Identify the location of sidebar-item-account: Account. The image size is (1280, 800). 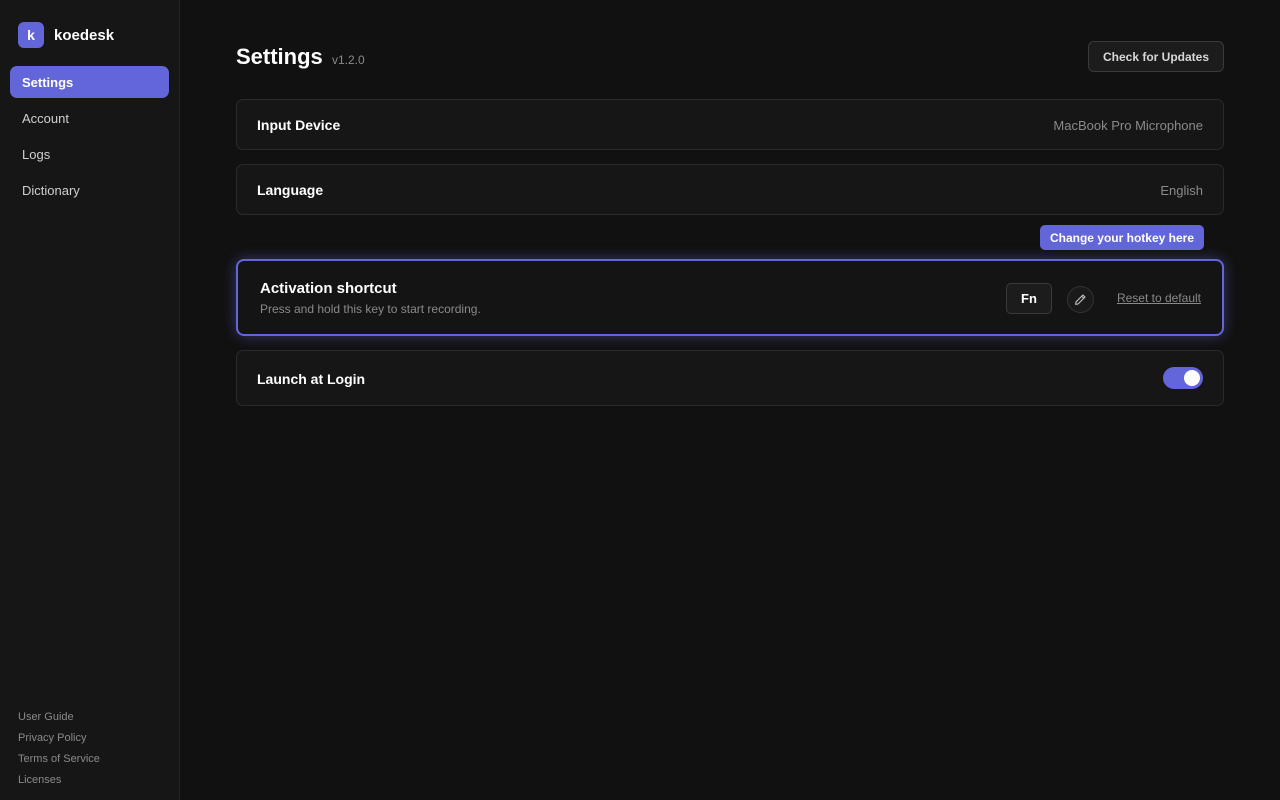
(89, 118).